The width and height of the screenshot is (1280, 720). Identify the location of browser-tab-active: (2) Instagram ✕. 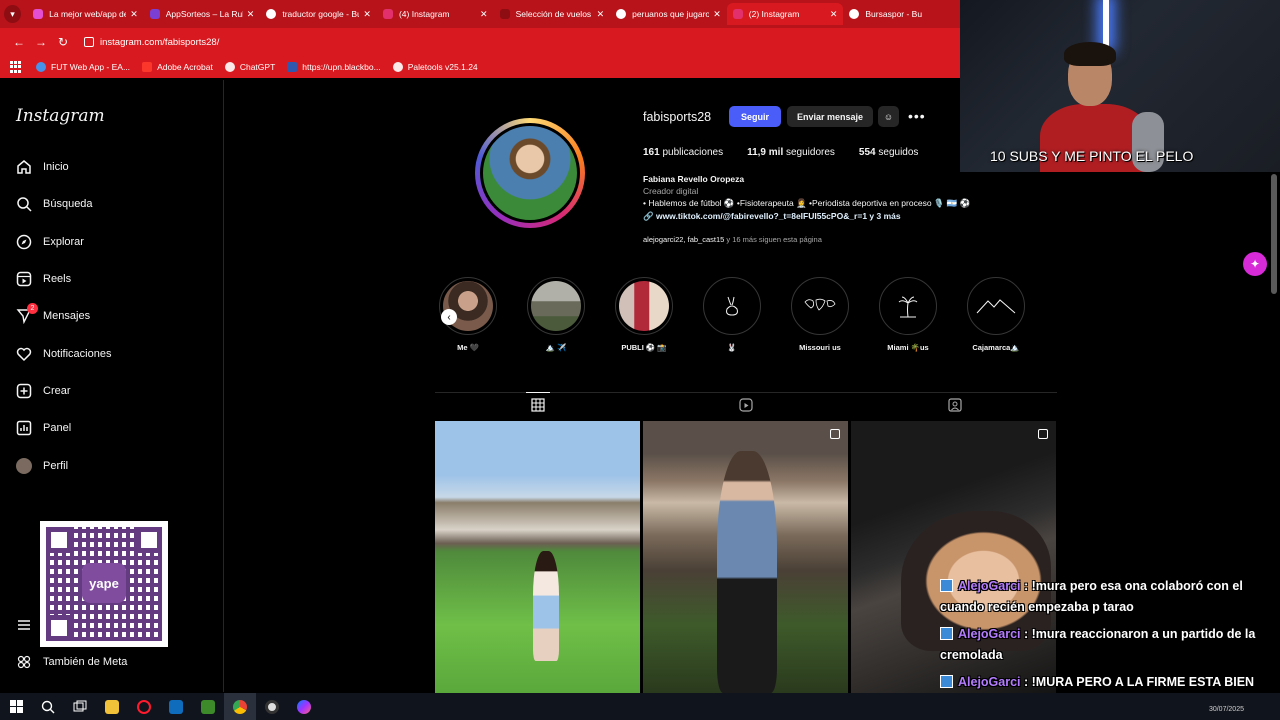
(785, 14).